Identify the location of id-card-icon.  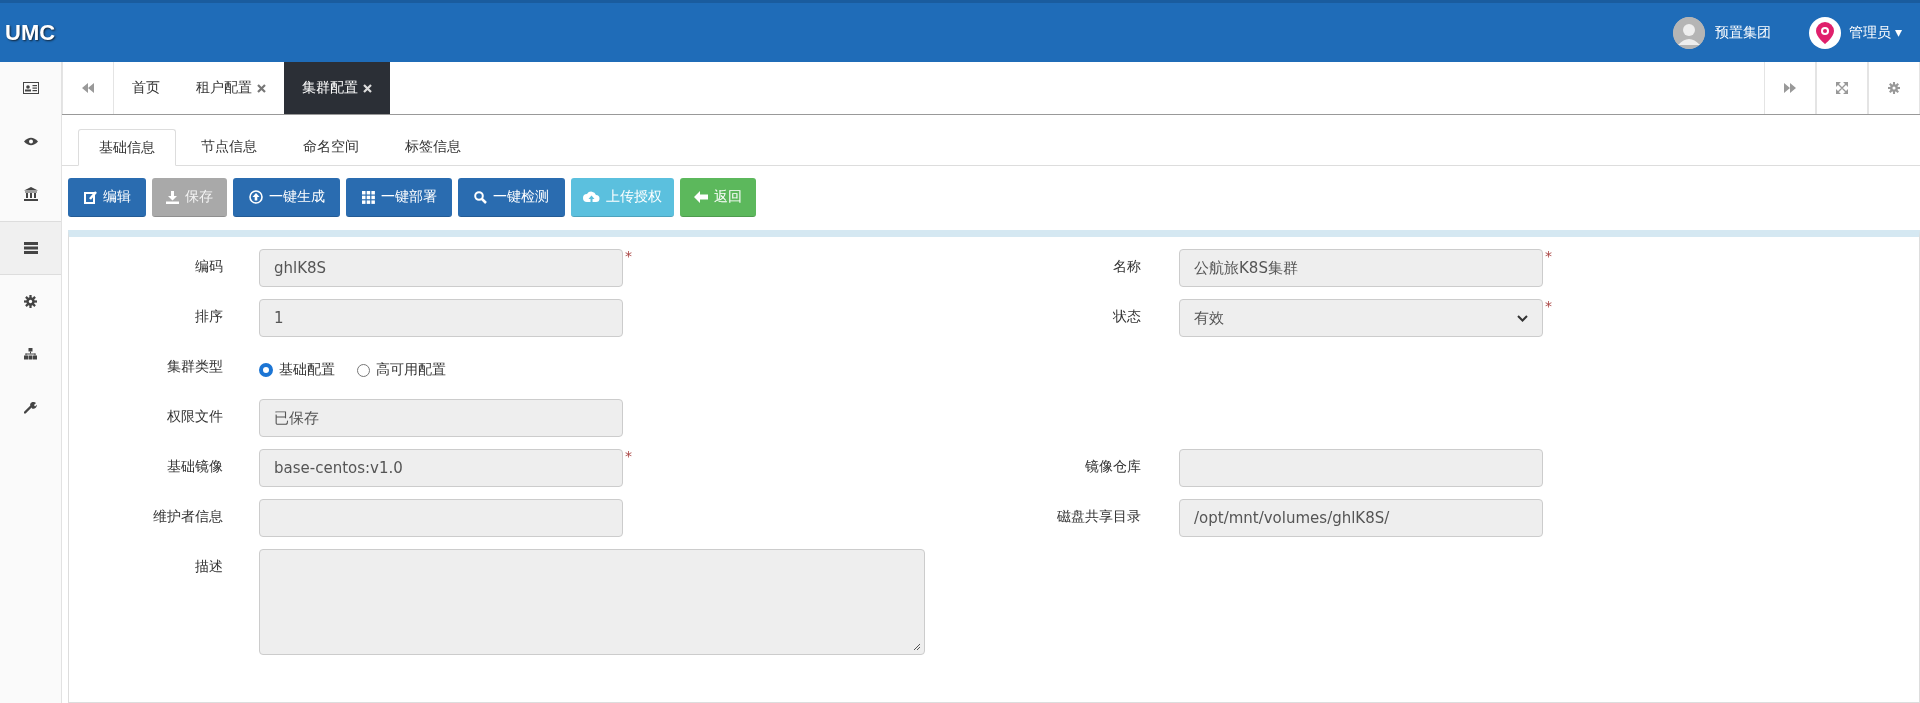
(30, 88).